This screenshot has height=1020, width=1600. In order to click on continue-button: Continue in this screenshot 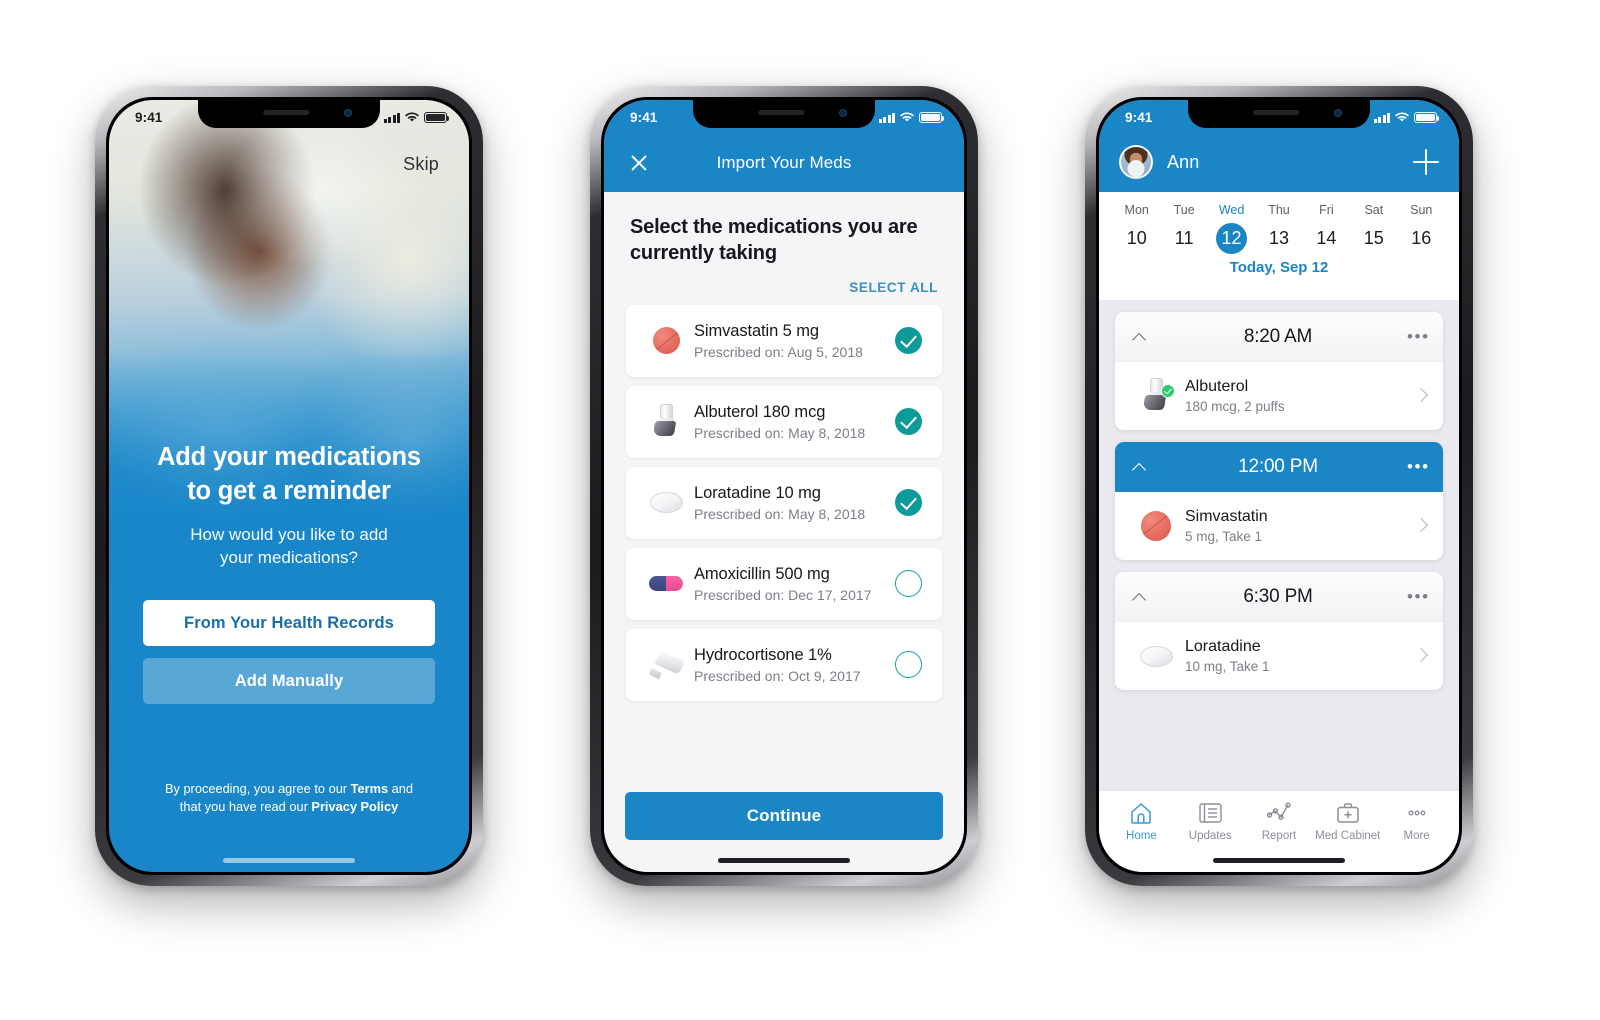, I will do `click(784, 816)`.